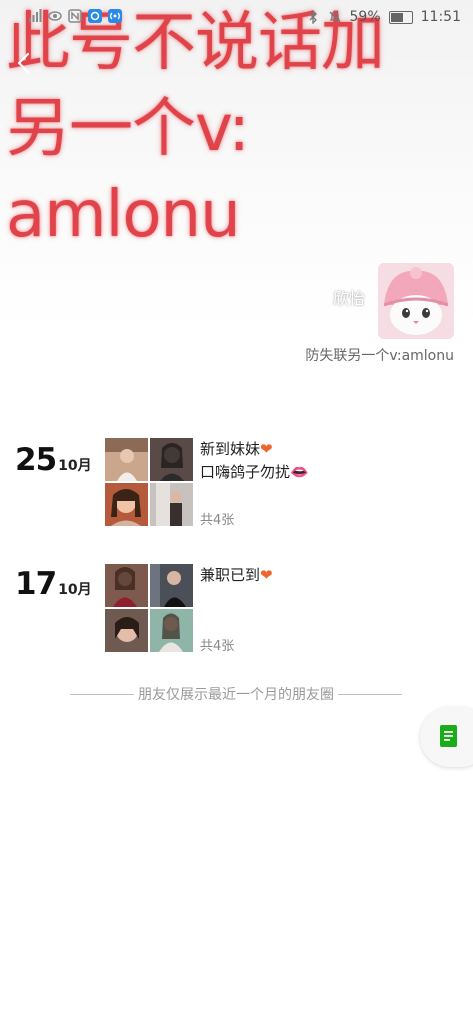  What do you see at coordinates (25, 63) in the screenshot?
I see `back-icon` at bounding box center [25, 63].